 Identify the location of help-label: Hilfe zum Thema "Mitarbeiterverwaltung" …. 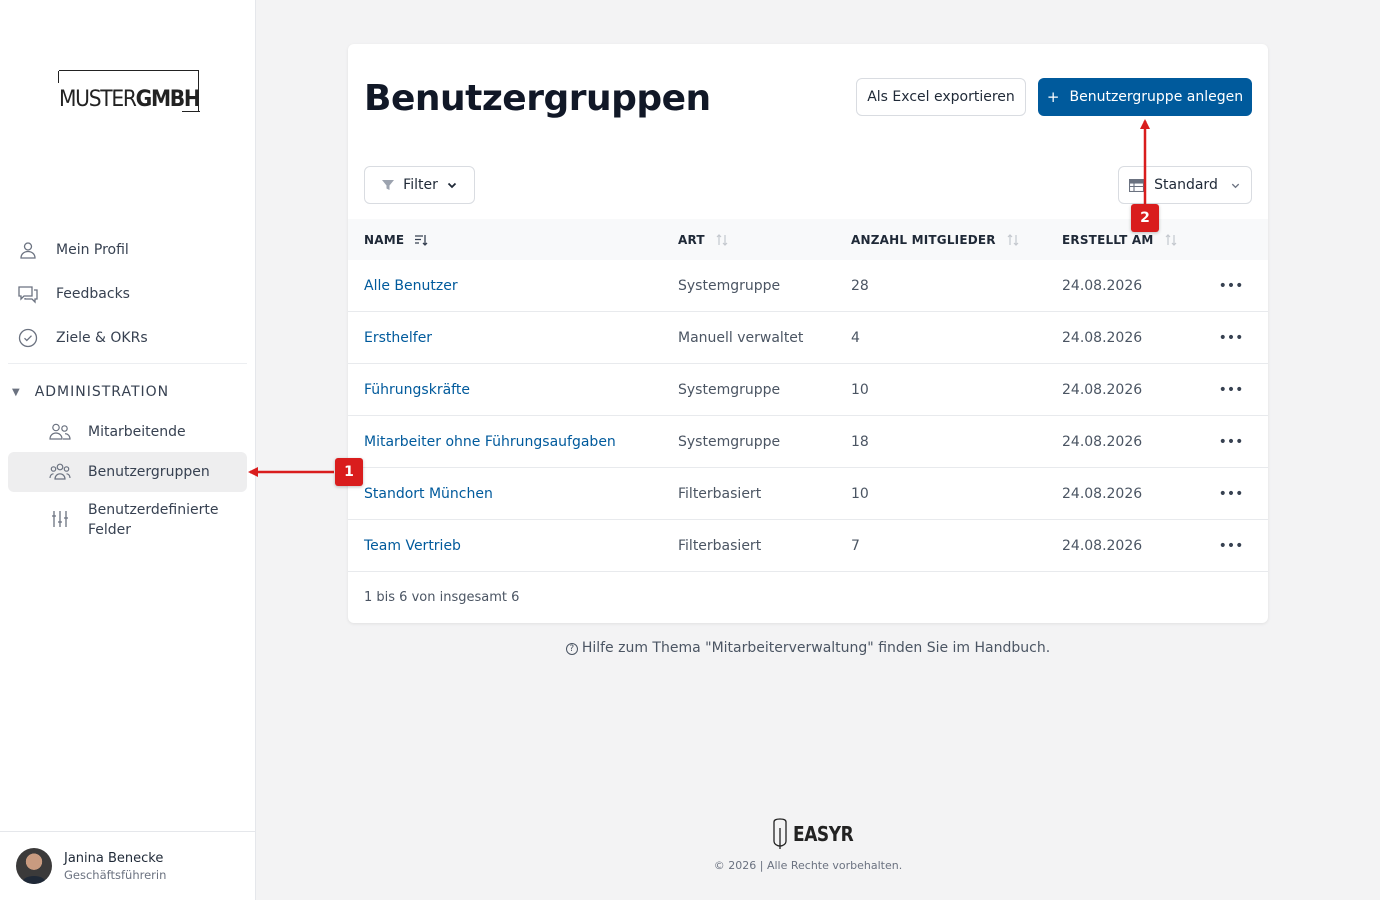
(816, 648).